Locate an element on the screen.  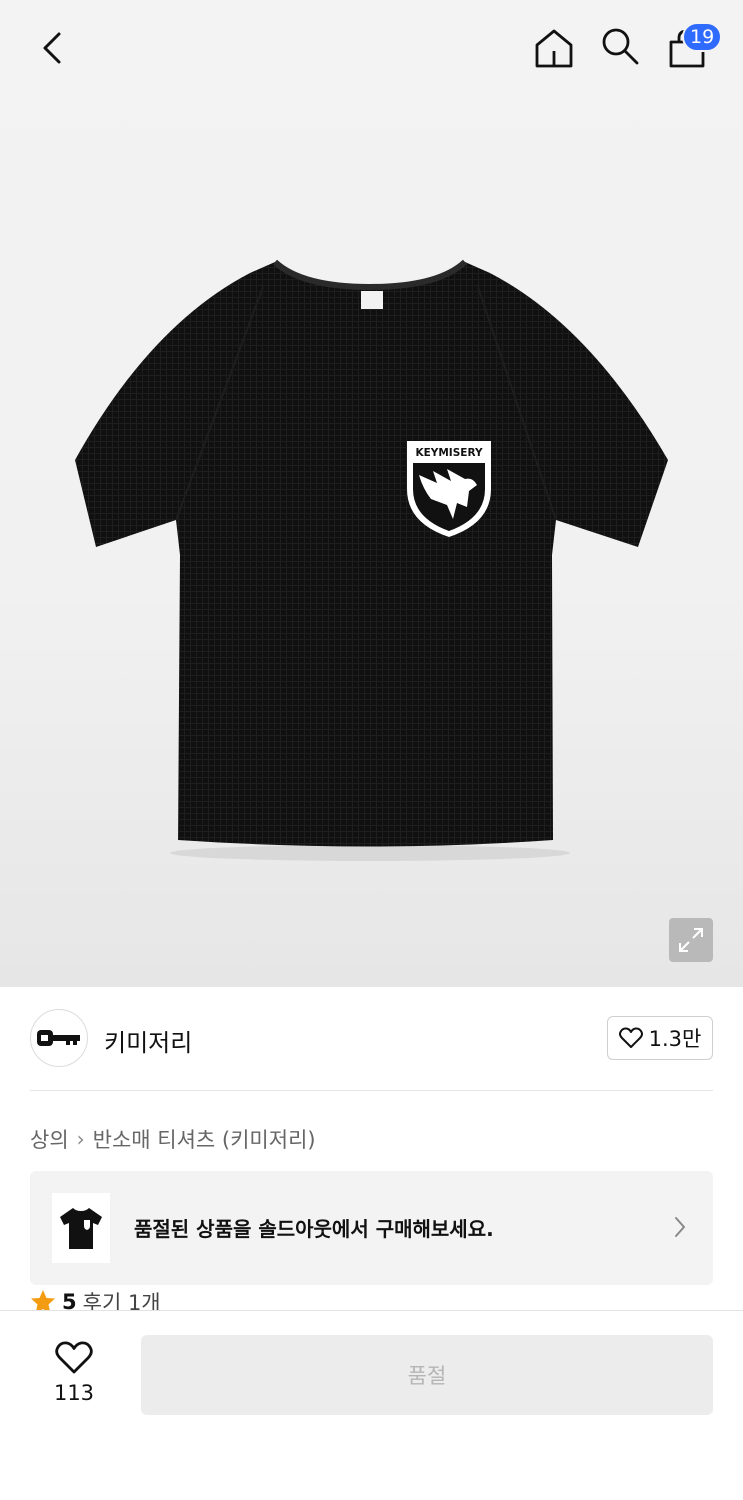
bottom-action-bar: 113 품절 is located at coordinates (371, 1405).